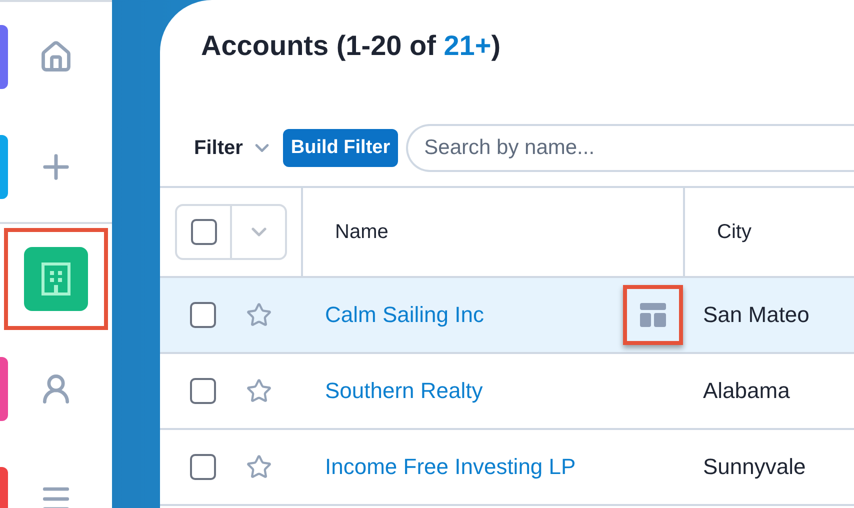 Image resolution: width=854 pixels, height=508 pixels. What do you see at coordinates (756, 315) in the screenshot?
I see `table-cell: San Mateo` at bounding box center [756, 315].